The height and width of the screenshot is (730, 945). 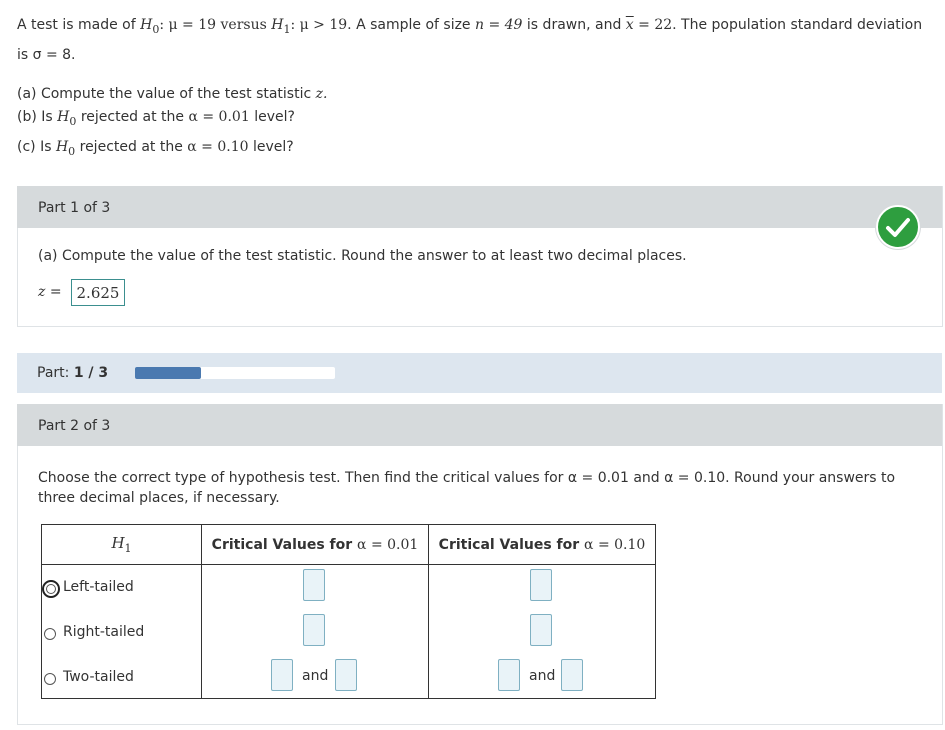 I want to click on progress-bar, so click(x=235, y=373).